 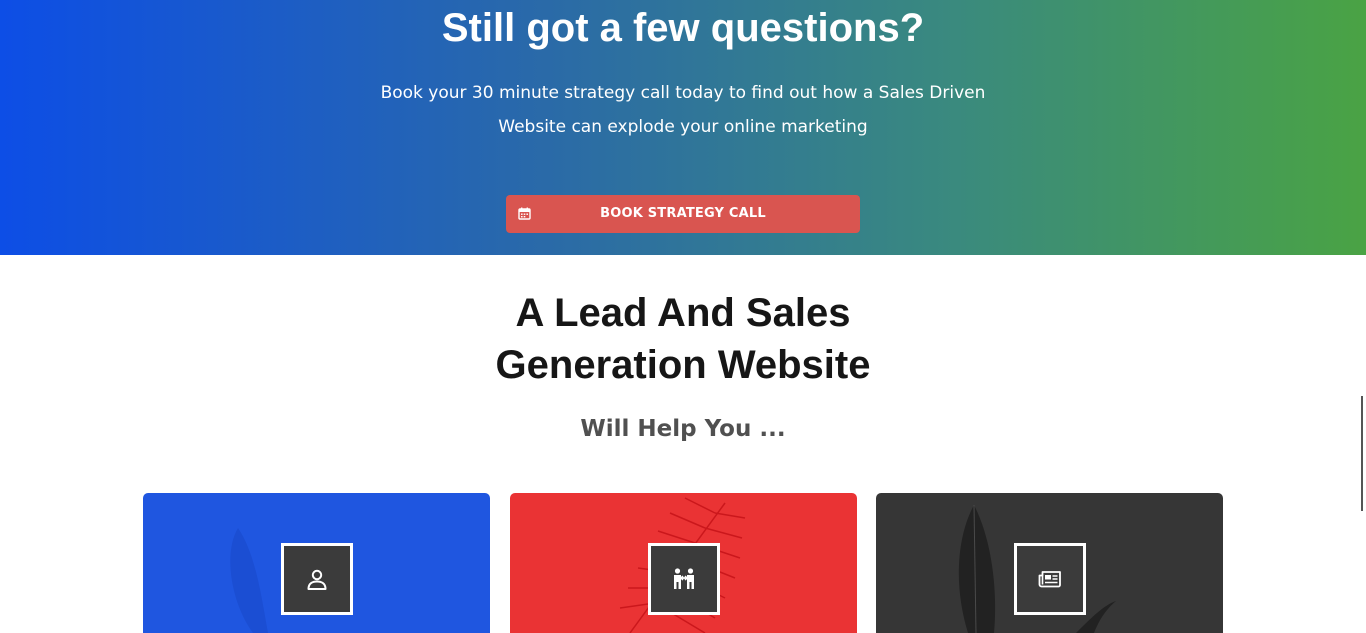 I want to click on feature-card-leads, so click(x=316, y=563).